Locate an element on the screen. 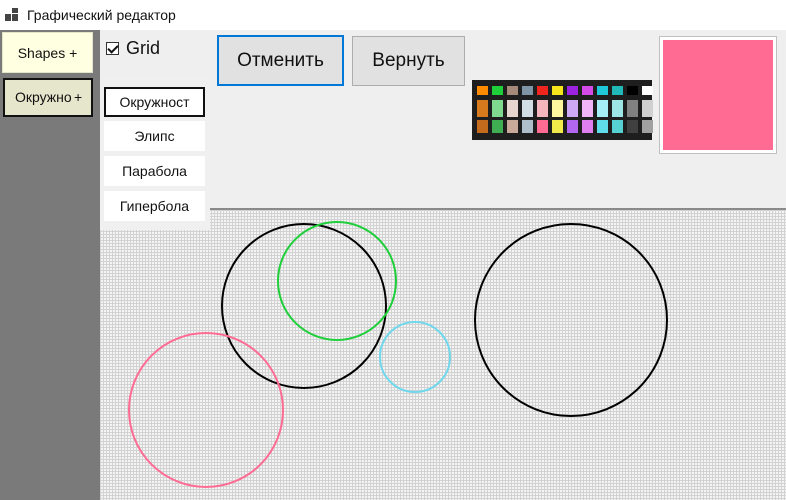 This screenshot has width=786, height=500. dropdown-item-parabola: Парабола is located at coordinates (154, 171).